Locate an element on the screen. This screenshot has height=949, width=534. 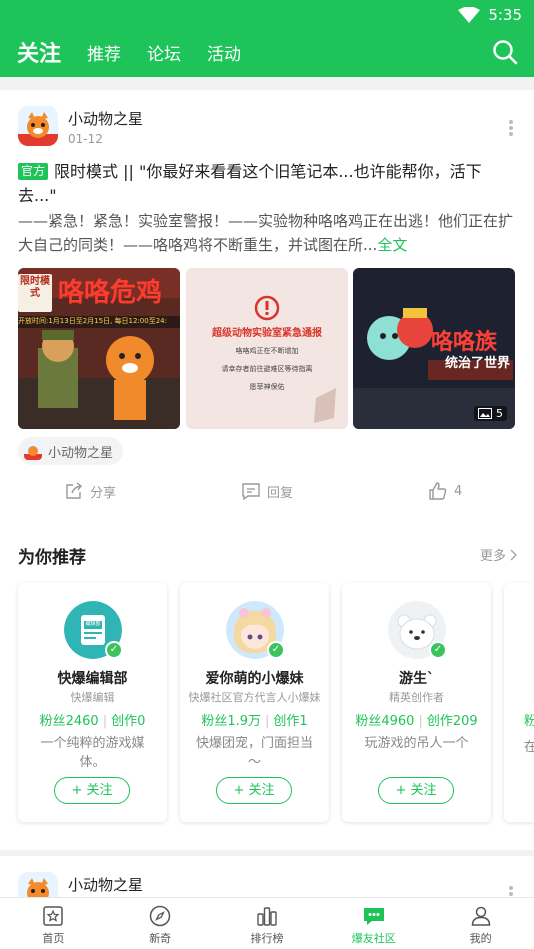
like-count: 4 is located at coordinates (458, 491).